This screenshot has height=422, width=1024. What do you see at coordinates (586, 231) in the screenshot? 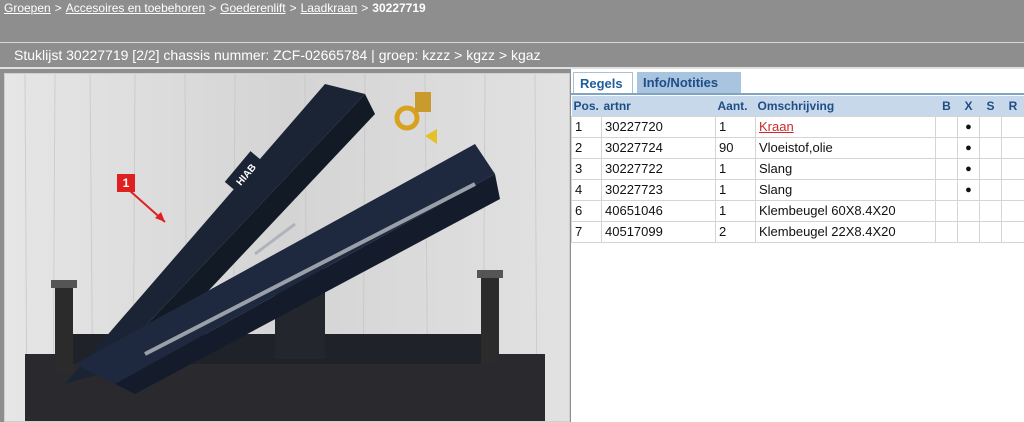
I see `cell-pos: 7` at bounding box center [586, 231].